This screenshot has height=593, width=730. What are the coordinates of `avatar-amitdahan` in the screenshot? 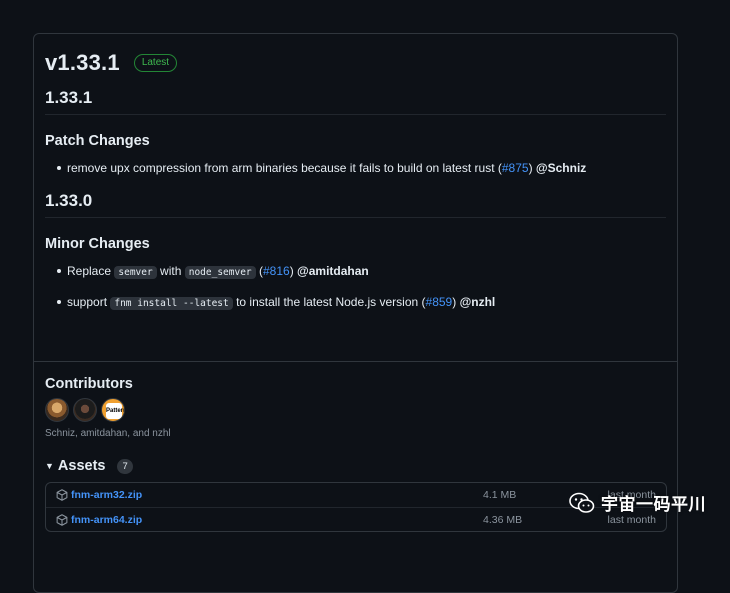 It's located at (85, 410).